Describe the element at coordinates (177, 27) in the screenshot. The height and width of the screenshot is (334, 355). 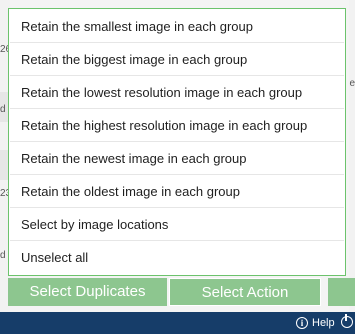
I see `menu-item-retain-smallest: Retain the smallest image in each group` at that location.